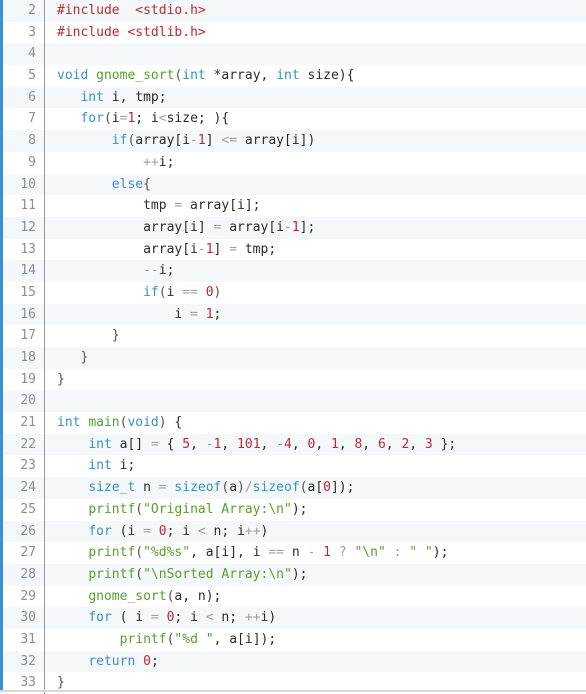 The image size is (586, 694). Describe the element at coordinates (421, 553) in the screenshot. I see `code-token: " "` at that location.